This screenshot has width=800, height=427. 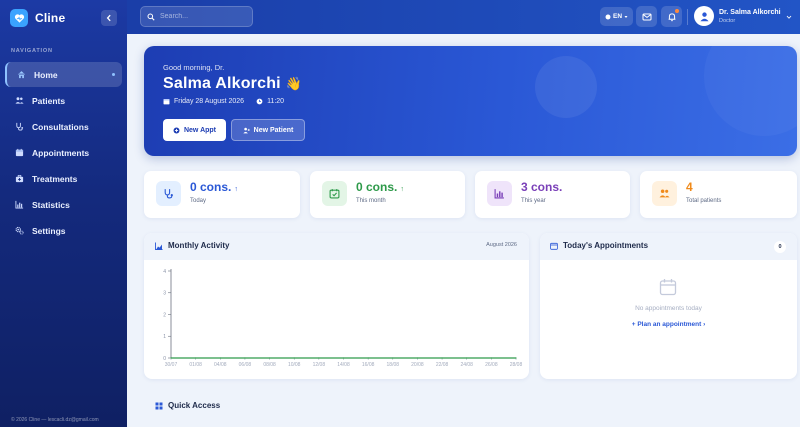 I want to click on x-tick-label: 04/08, so click(x=220, y=365).